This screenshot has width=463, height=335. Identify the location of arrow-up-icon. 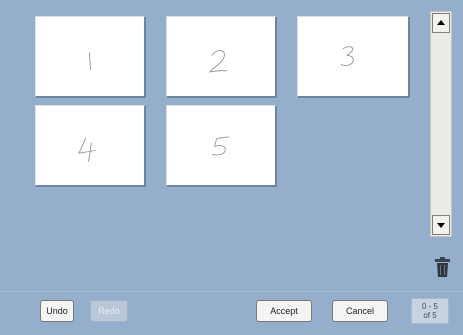
(441, 22).